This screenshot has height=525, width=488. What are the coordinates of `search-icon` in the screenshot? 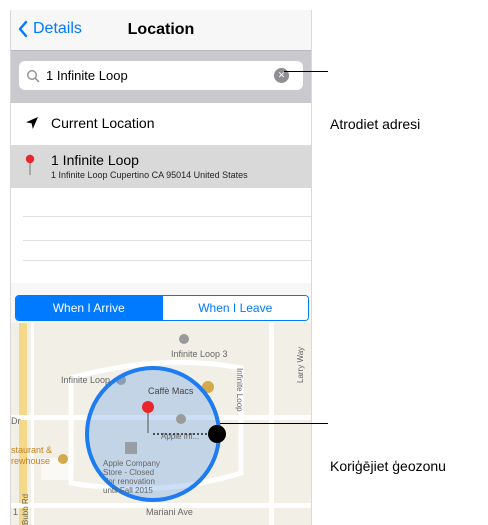 It's located at (33, 75).